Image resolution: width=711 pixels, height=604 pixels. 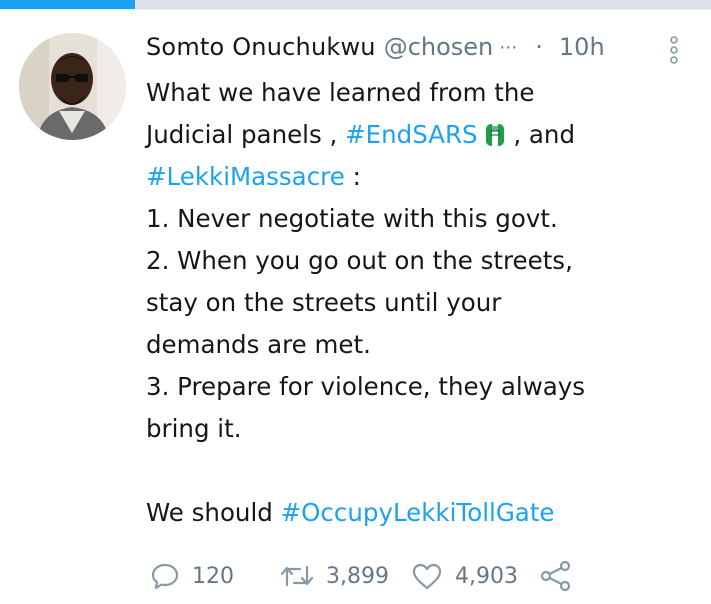 I want to click on tweet-line: What we have learned from the, so click(x=340, y=92).